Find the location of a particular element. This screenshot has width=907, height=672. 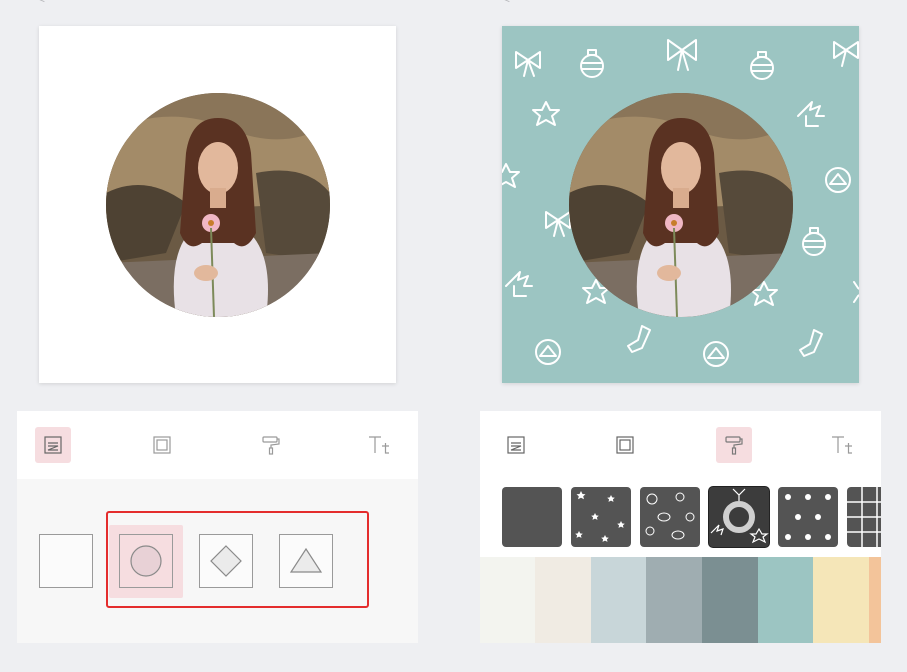

christmas-pattern-icon is located at coordinates (739, 516).